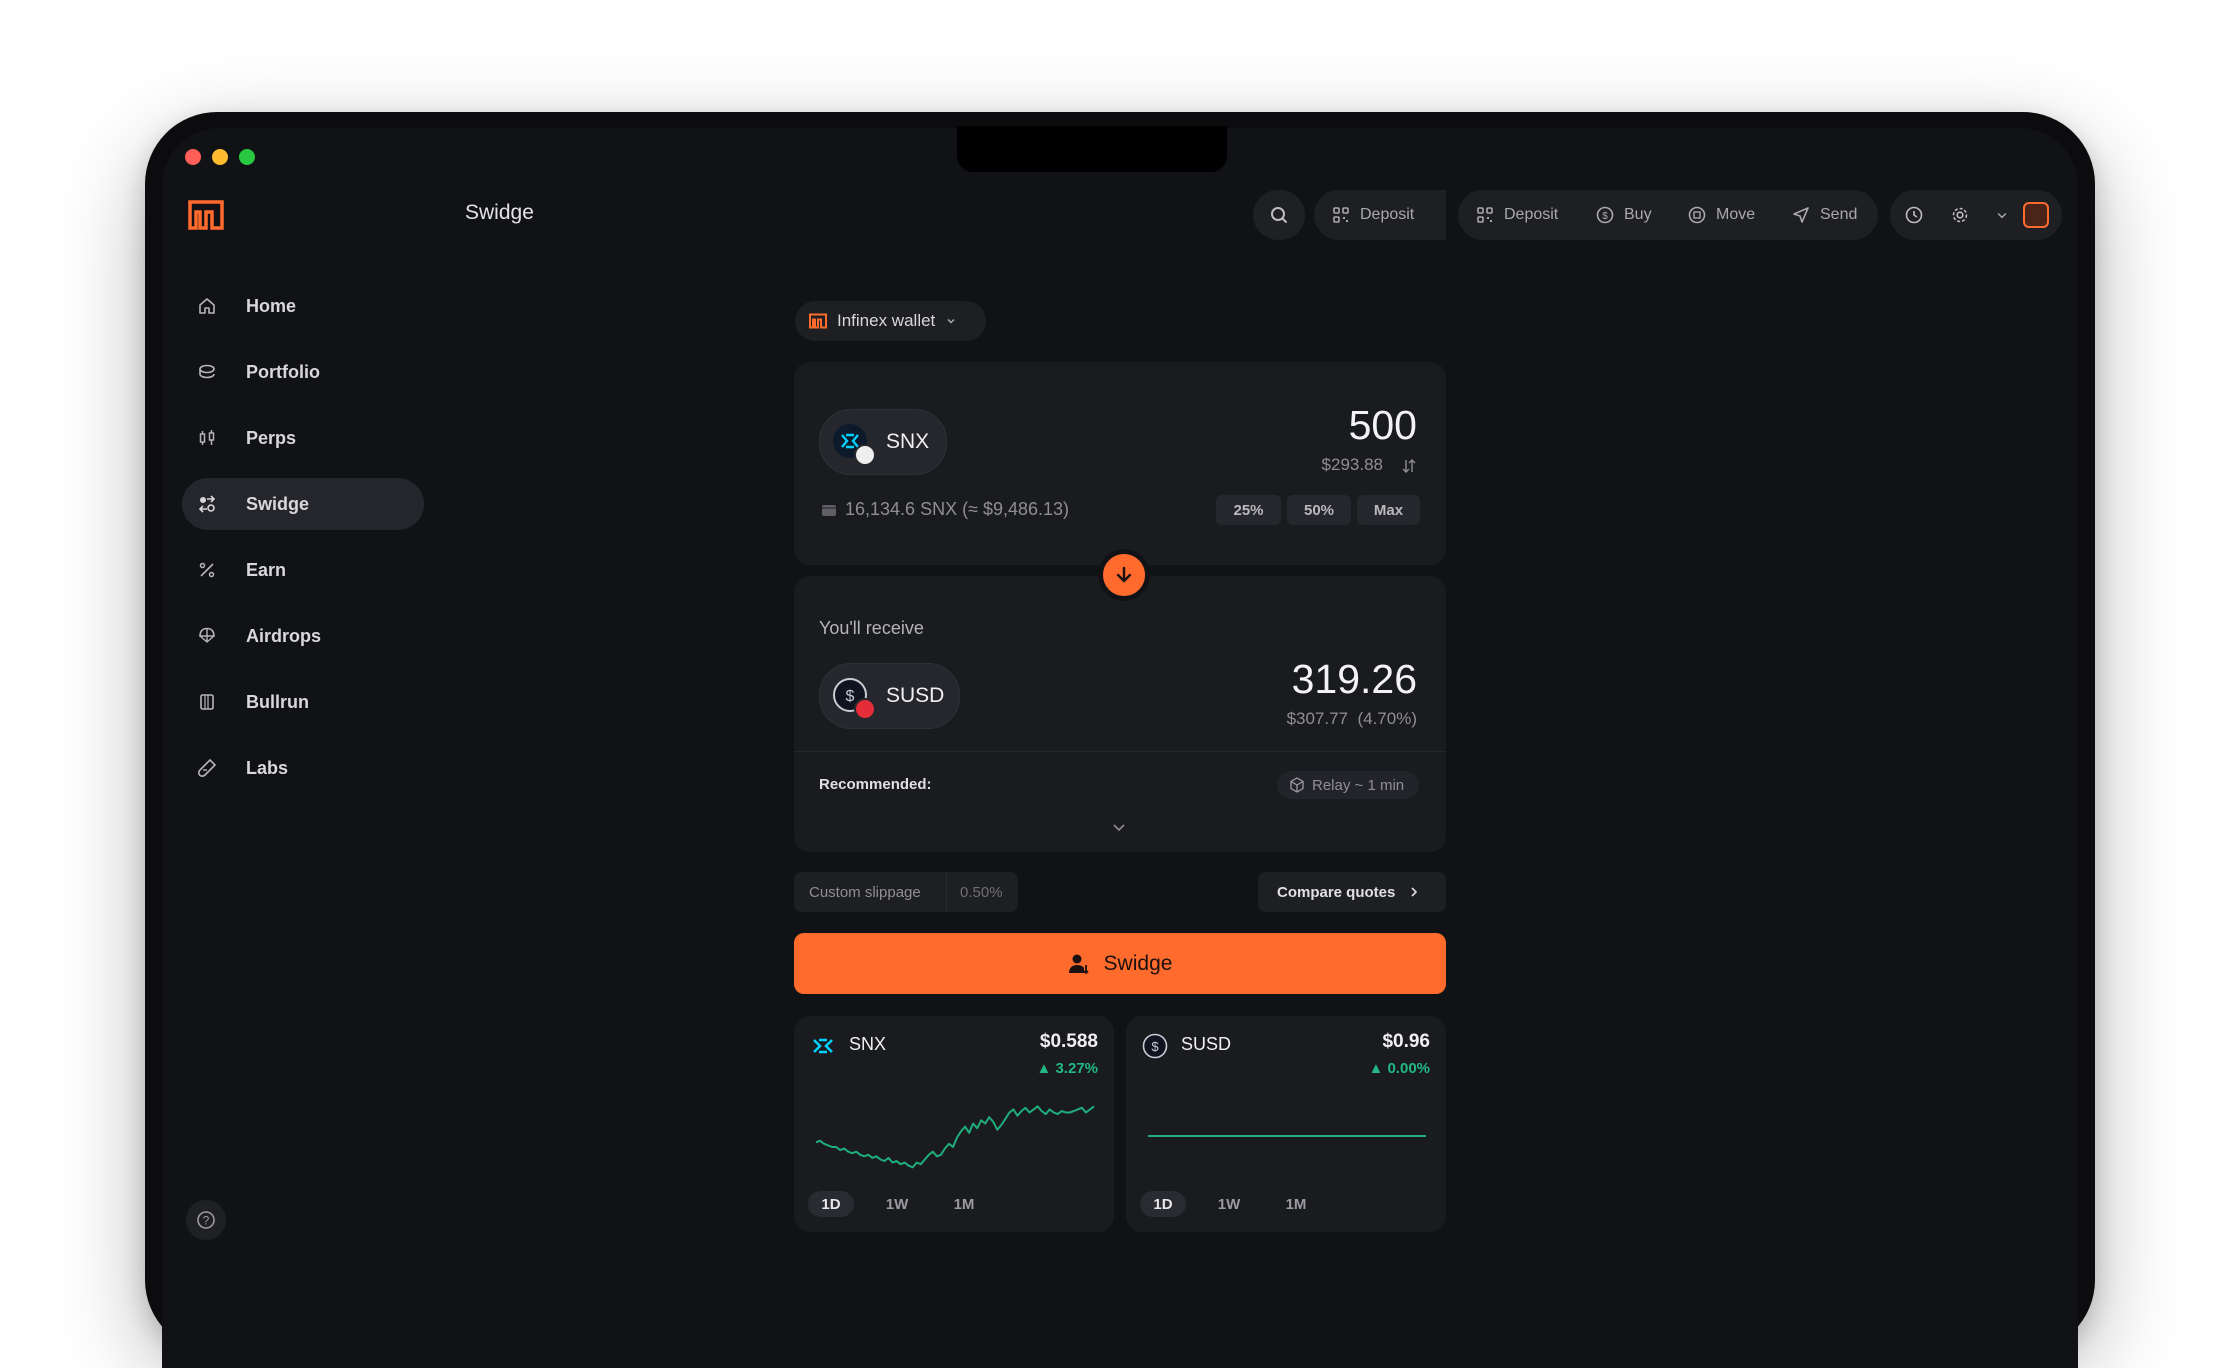 The height and width of the screenshot is (1368, 2240). What do you see at coordinates (1336, 892) in the screenshot?
I see `compare-label: Compare quotes` at bounding box center [1336, 892].